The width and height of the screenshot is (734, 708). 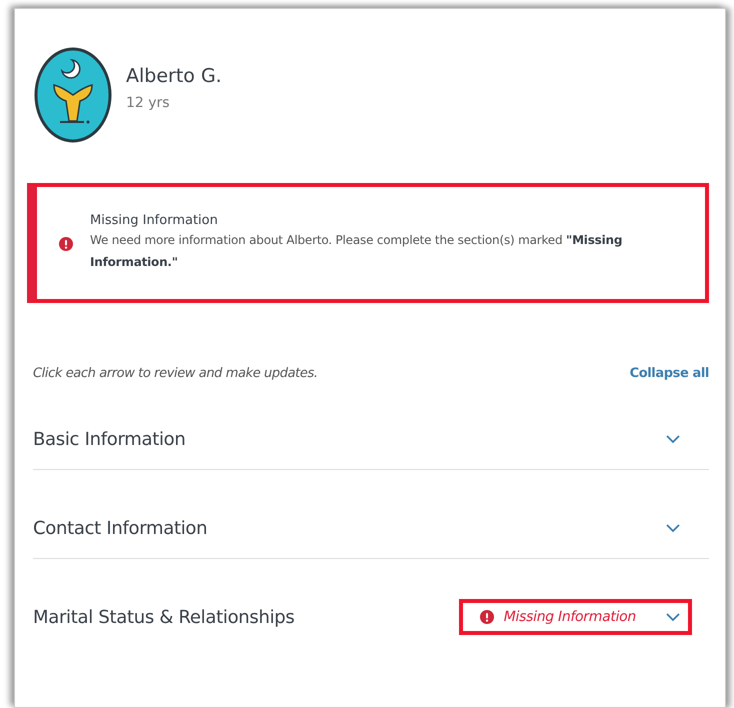 I want to click on alert-title: Missing Information, so click(x=154, y=220).